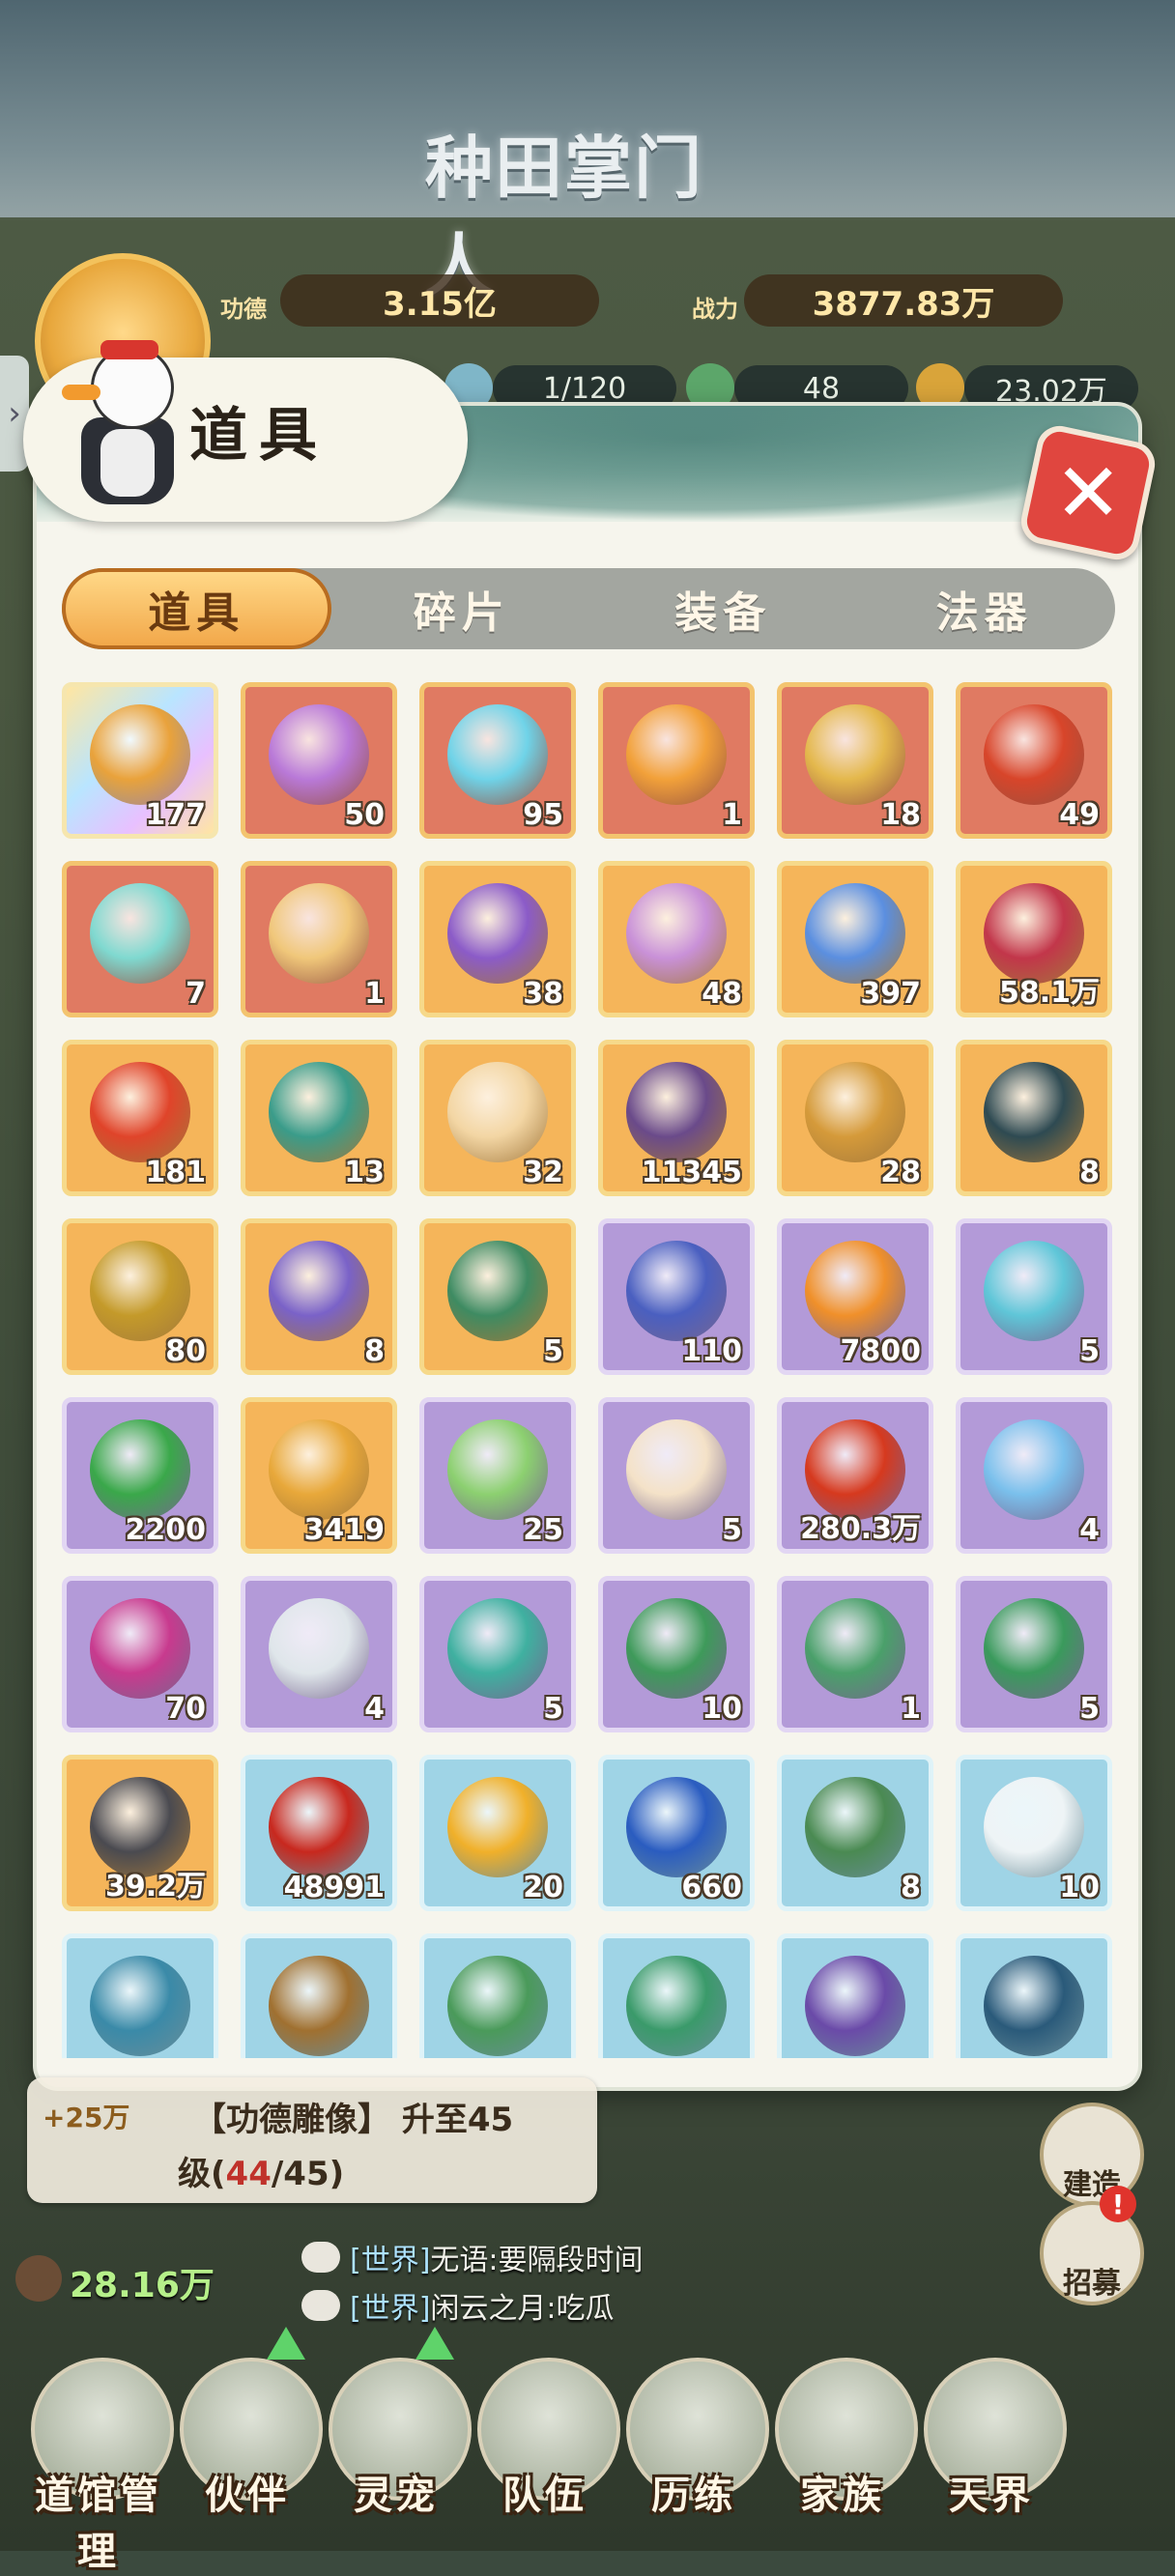 The height and width of the screenshot is (2576, 1175). I want to click on item-count: 8, so click(911, 1888).